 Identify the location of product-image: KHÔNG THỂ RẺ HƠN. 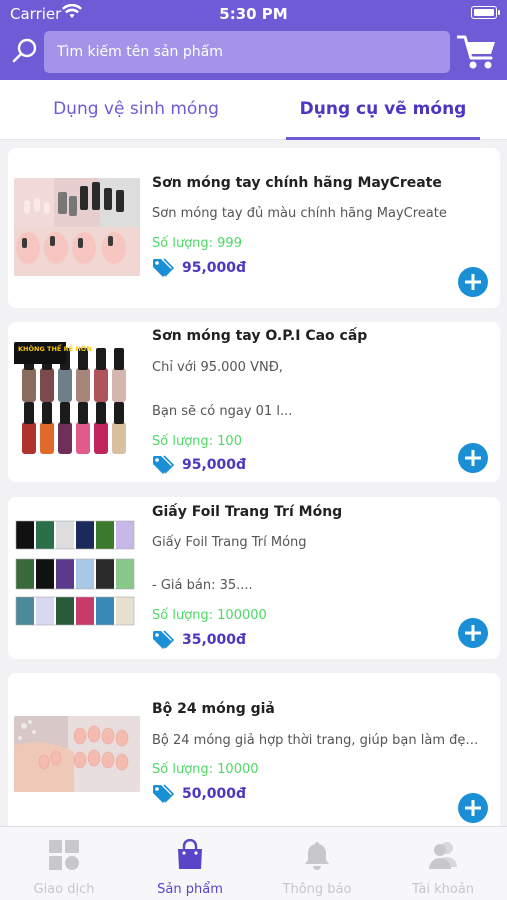
(77, 398).